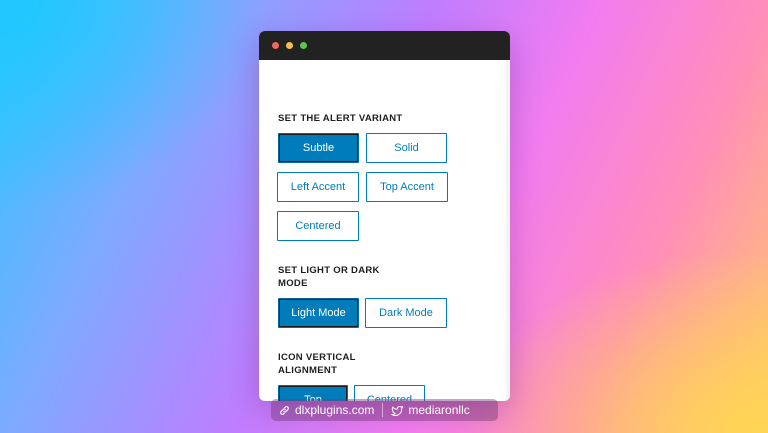 The height and width of the screenshot is (433, 768). What do you see at coordinates (508, 230) in the screenshot?
I see `panel-scrollbar` at bounding box center [508, 230].